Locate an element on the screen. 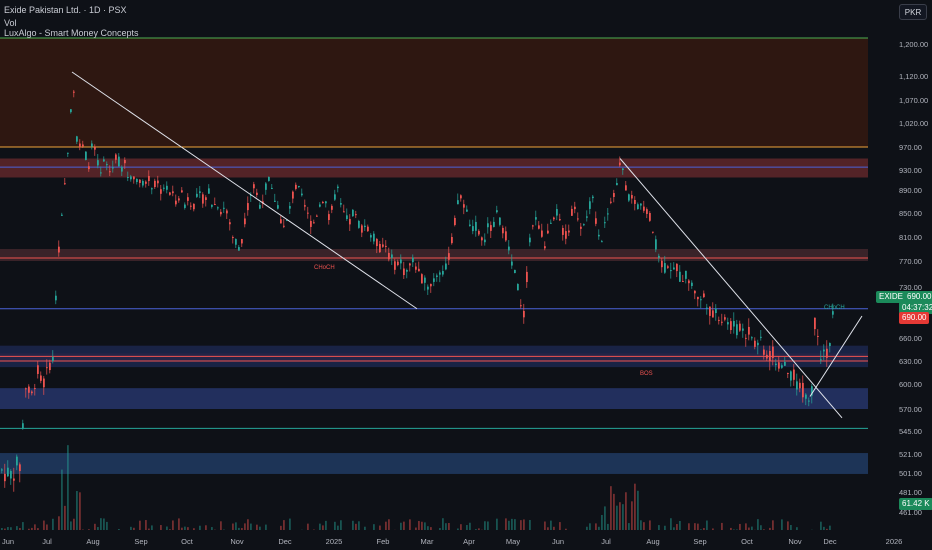 This screenshot has width=932, height=550. price-tick-label: 1,200.00 is located at coordinates (913, 44).